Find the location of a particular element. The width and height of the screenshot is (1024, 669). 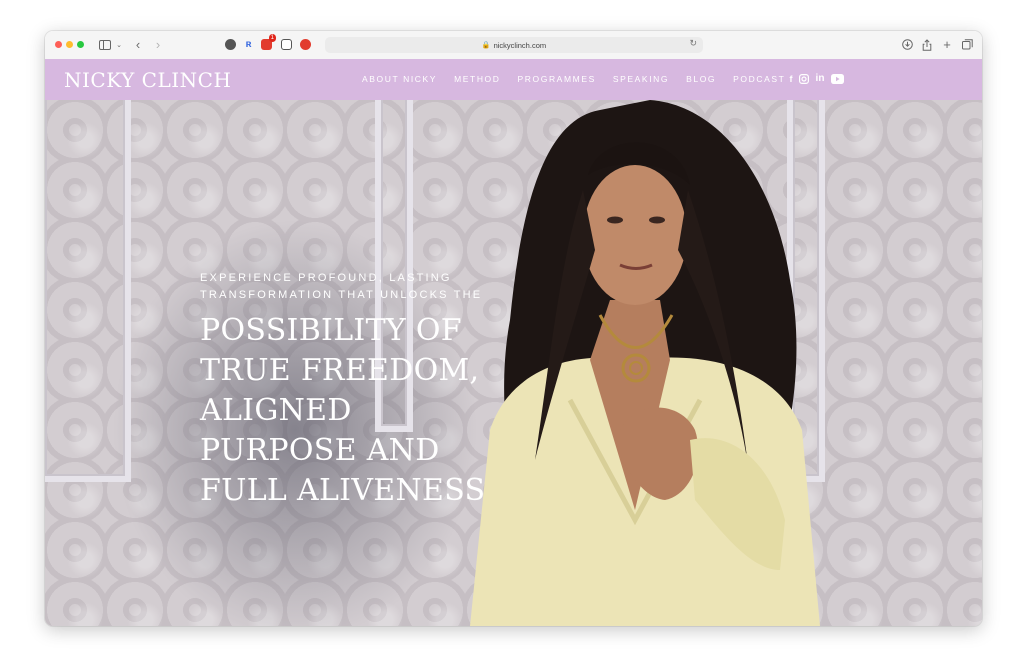

chevron-down-icon: ⌄ is located at coordinates (119, 44).